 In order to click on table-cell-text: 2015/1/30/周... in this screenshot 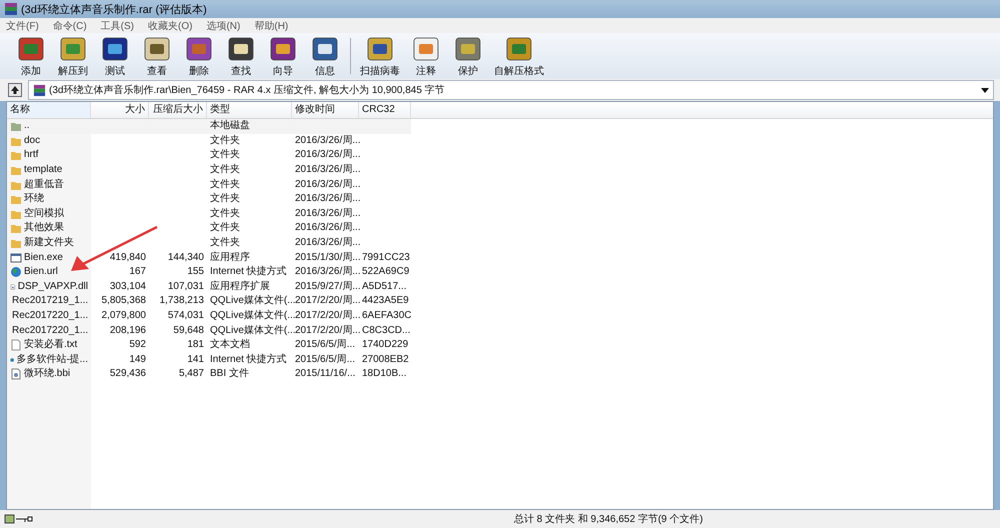, I will do `click(326, 257)`.